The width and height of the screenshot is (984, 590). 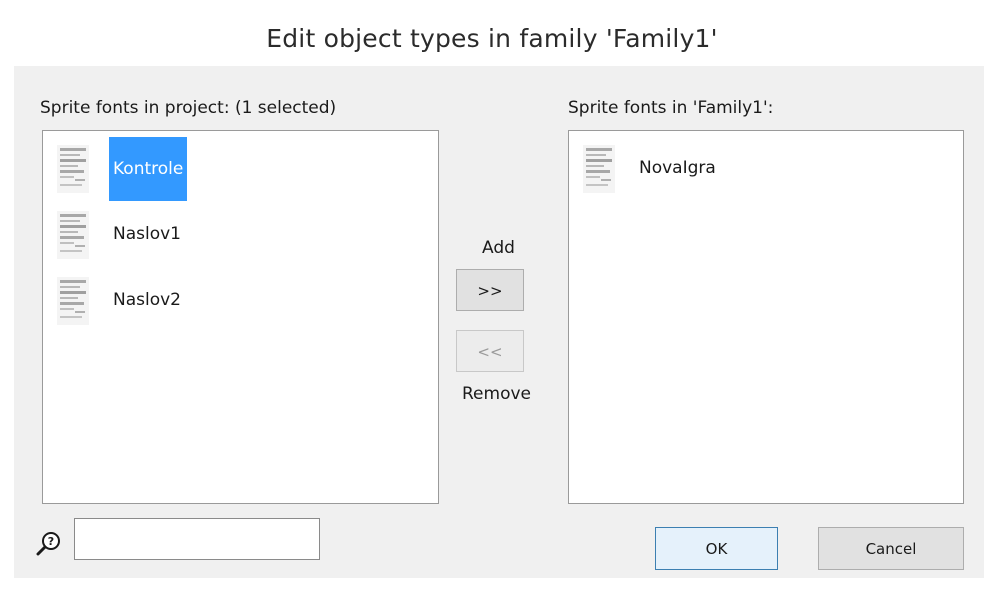 I want to click on help-search-icon: ?, so click(x=48, y=544).